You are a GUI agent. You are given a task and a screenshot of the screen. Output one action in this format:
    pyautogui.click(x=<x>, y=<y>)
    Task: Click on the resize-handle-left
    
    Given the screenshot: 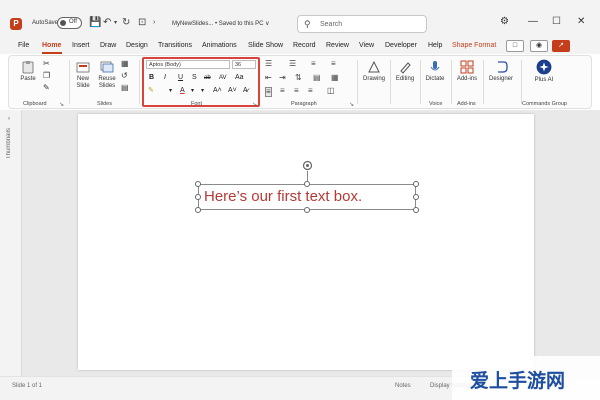 What is the action you would take?
    pyautogui.click(x=198, y=197)
    